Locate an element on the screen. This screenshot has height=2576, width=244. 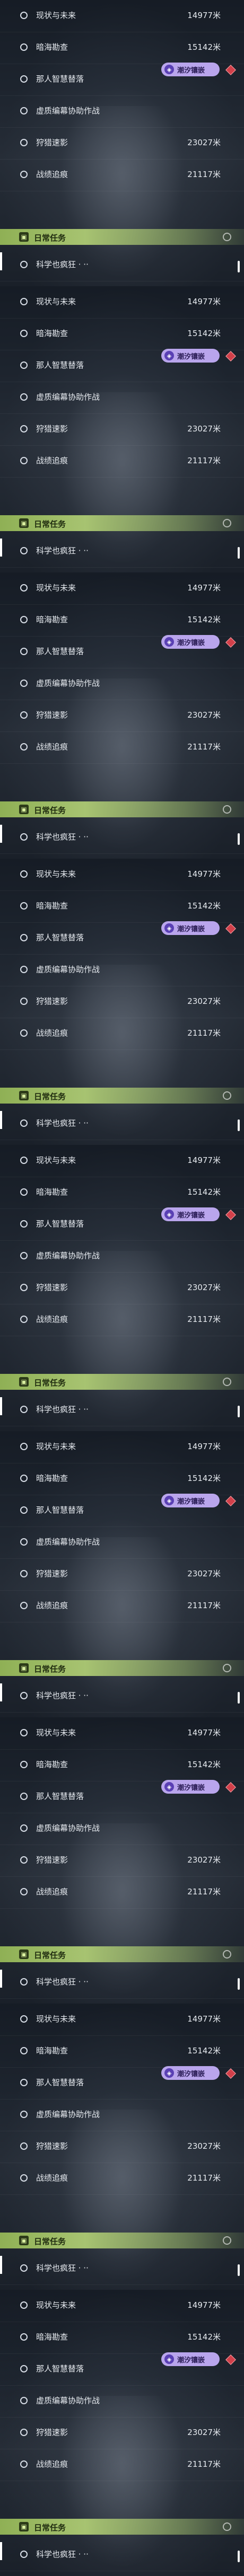
quest-distance: 15142米 is located at coordinates (204, 619).